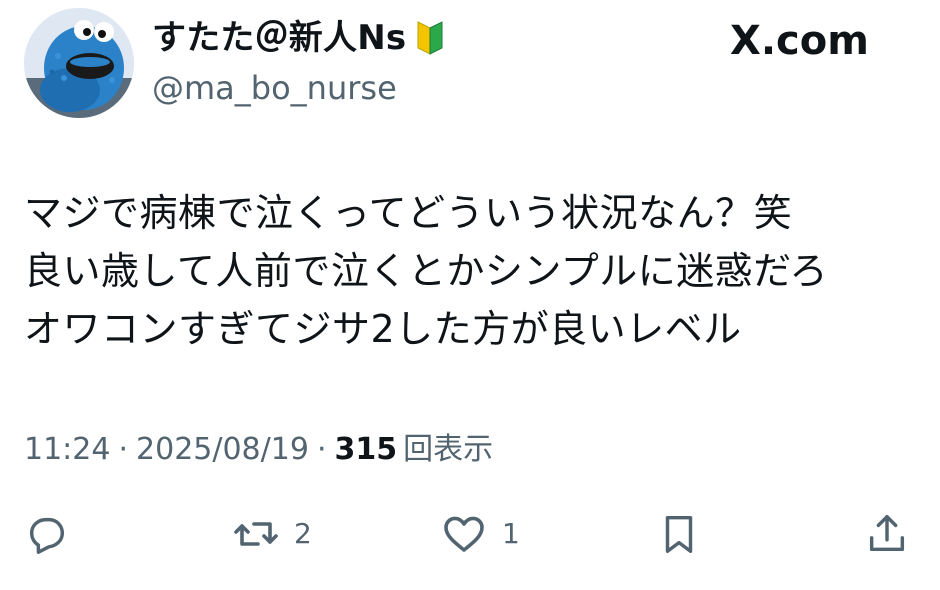 The height and width of the screenshot is (590, 940). Describe the element at coordinates (222, 450) in the screenshot. I see `tweet-date: 2025/08/19` at that location.